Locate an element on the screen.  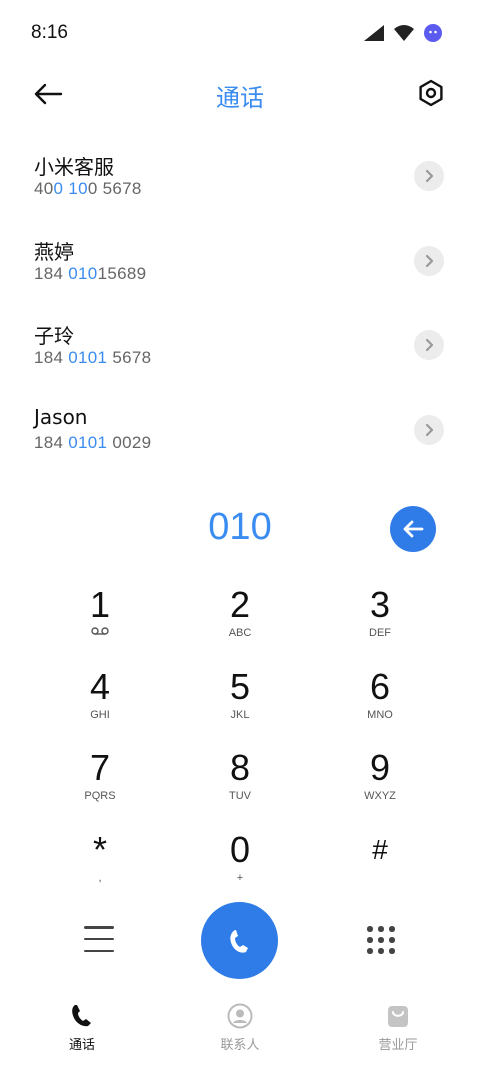
contact-item: 燕婷 184 01015689 is located at coordinates (240, 262).